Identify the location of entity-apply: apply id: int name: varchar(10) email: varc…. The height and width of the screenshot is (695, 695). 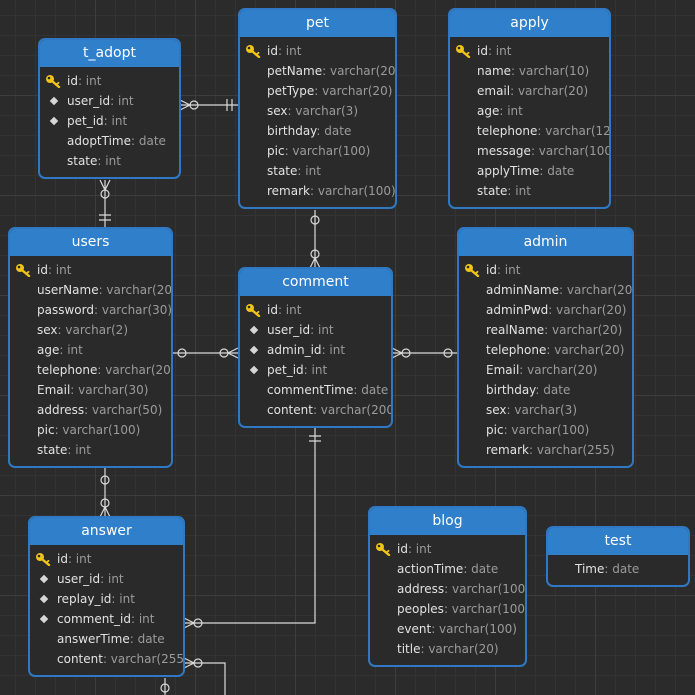
(529, 108).